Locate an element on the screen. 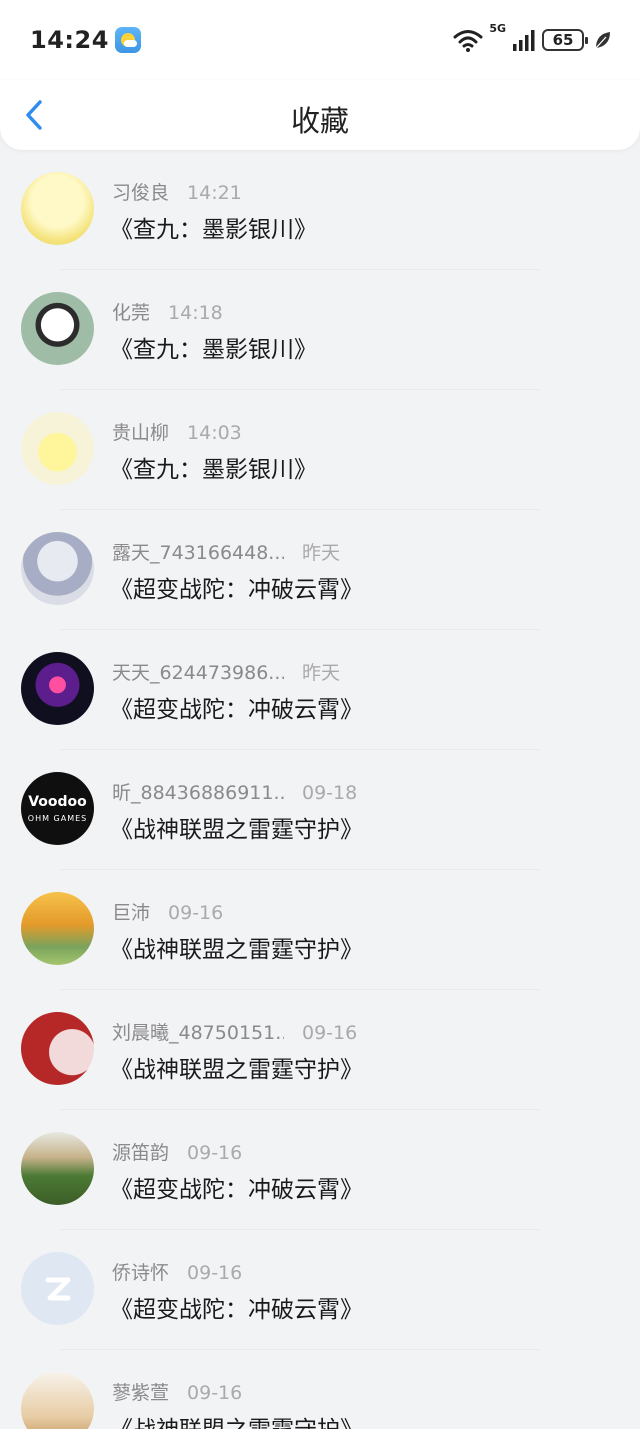  default-avatar-icon is located at coordinates (57, 1288).